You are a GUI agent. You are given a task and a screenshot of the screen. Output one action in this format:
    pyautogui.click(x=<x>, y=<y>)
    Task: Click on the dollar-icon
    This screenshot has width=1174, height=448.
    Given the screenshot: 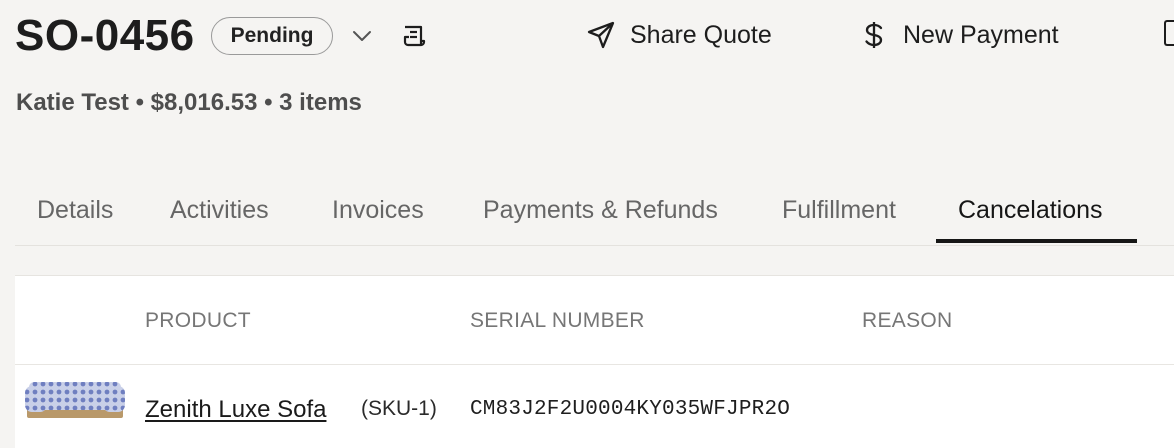 What is the action you would take?
    pyautogui.click(x=874, y=35)
    